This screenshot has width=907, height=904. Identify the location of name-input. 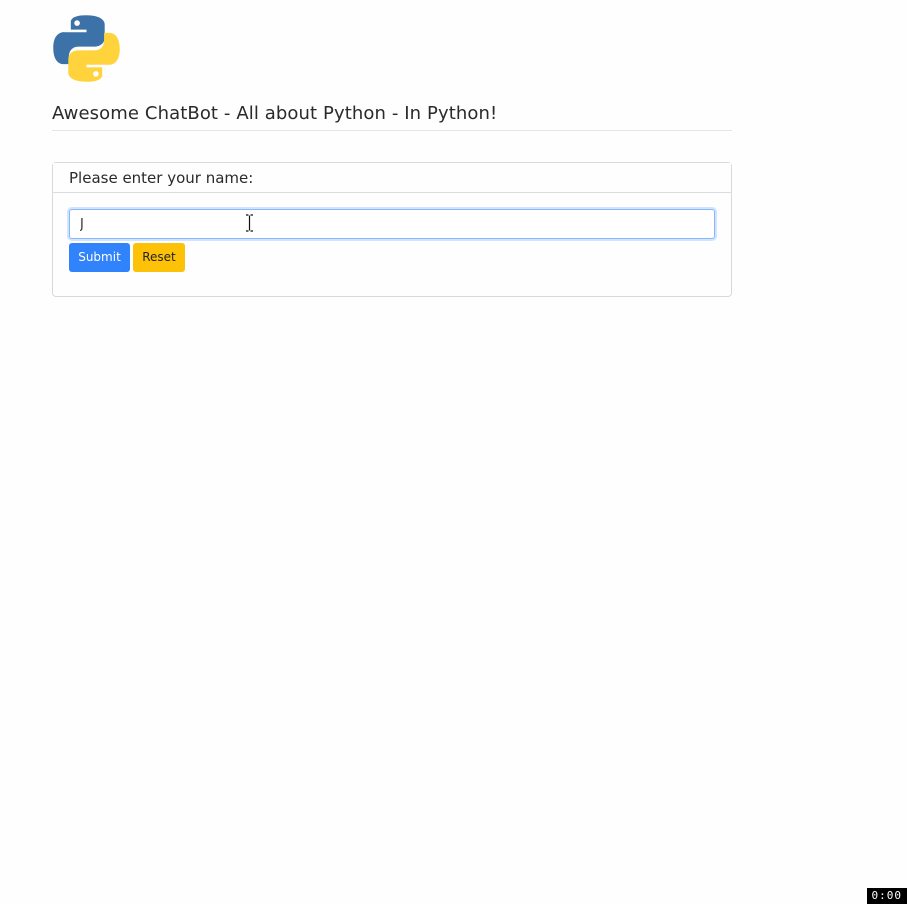
(392, 224).